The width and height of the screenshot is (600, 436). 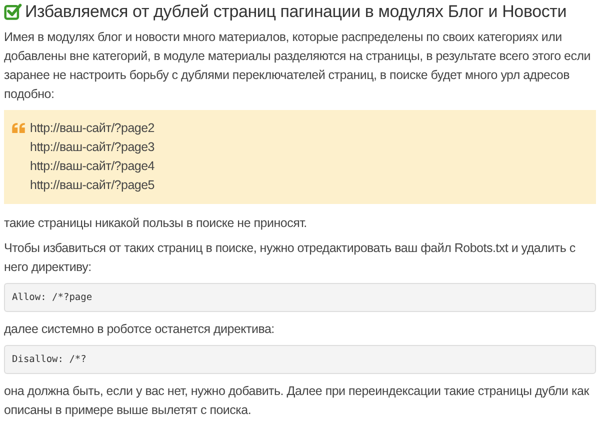 I want to click on paragraph: она должна быть, если у вас нет, нужно добавить. Далее при переиндексации такие страницы дубли как описаны в примере выше вылетят с поиска., so click(x=297, y=401).